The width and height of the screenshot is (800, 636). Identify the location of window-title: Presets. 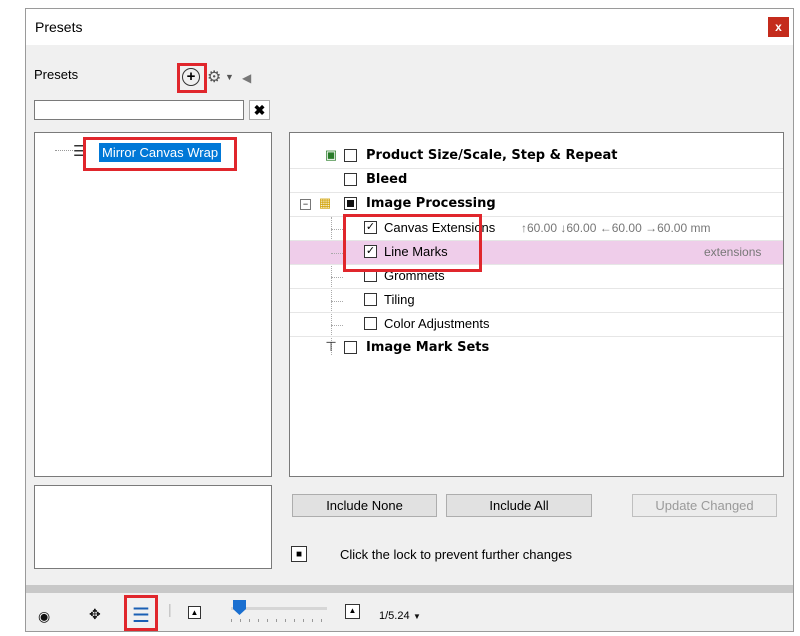
(59, 27).